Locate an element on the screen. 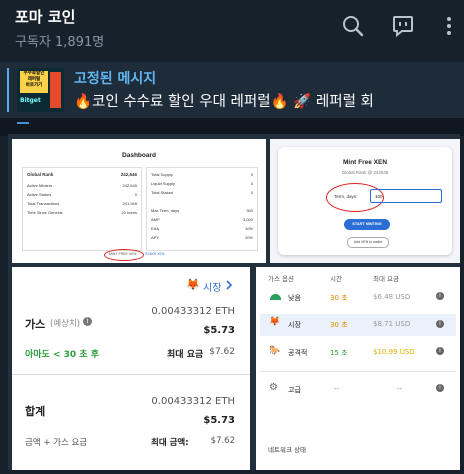 This screenshot has width=464, height=474. aggressive-time: 15 초 is located at coordinates (339, 353).